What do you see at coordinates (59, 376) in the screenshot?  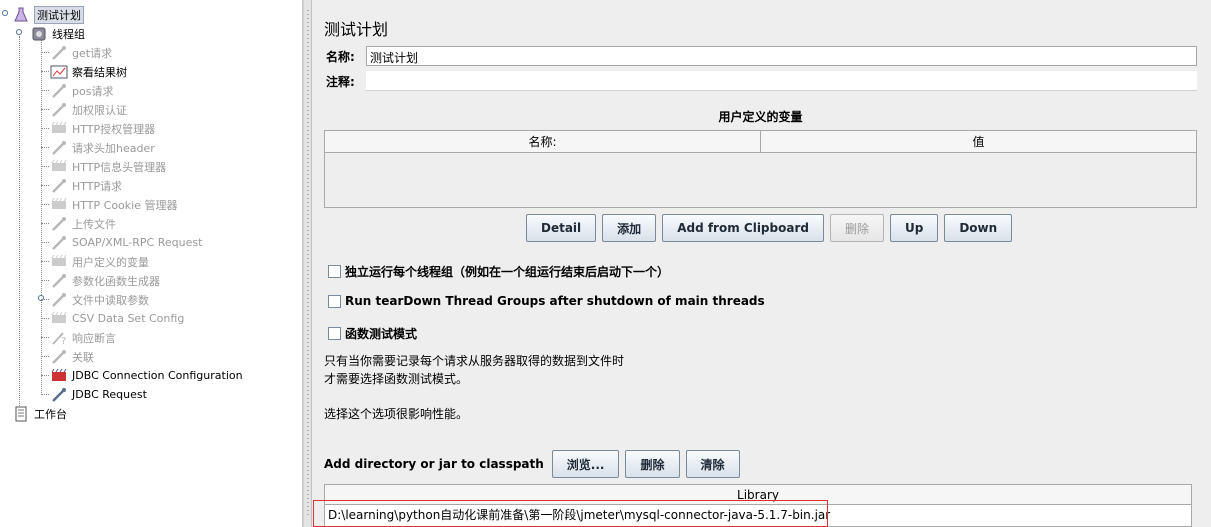 I see `jdbc-config-icon` at bounding box center [59, 376].